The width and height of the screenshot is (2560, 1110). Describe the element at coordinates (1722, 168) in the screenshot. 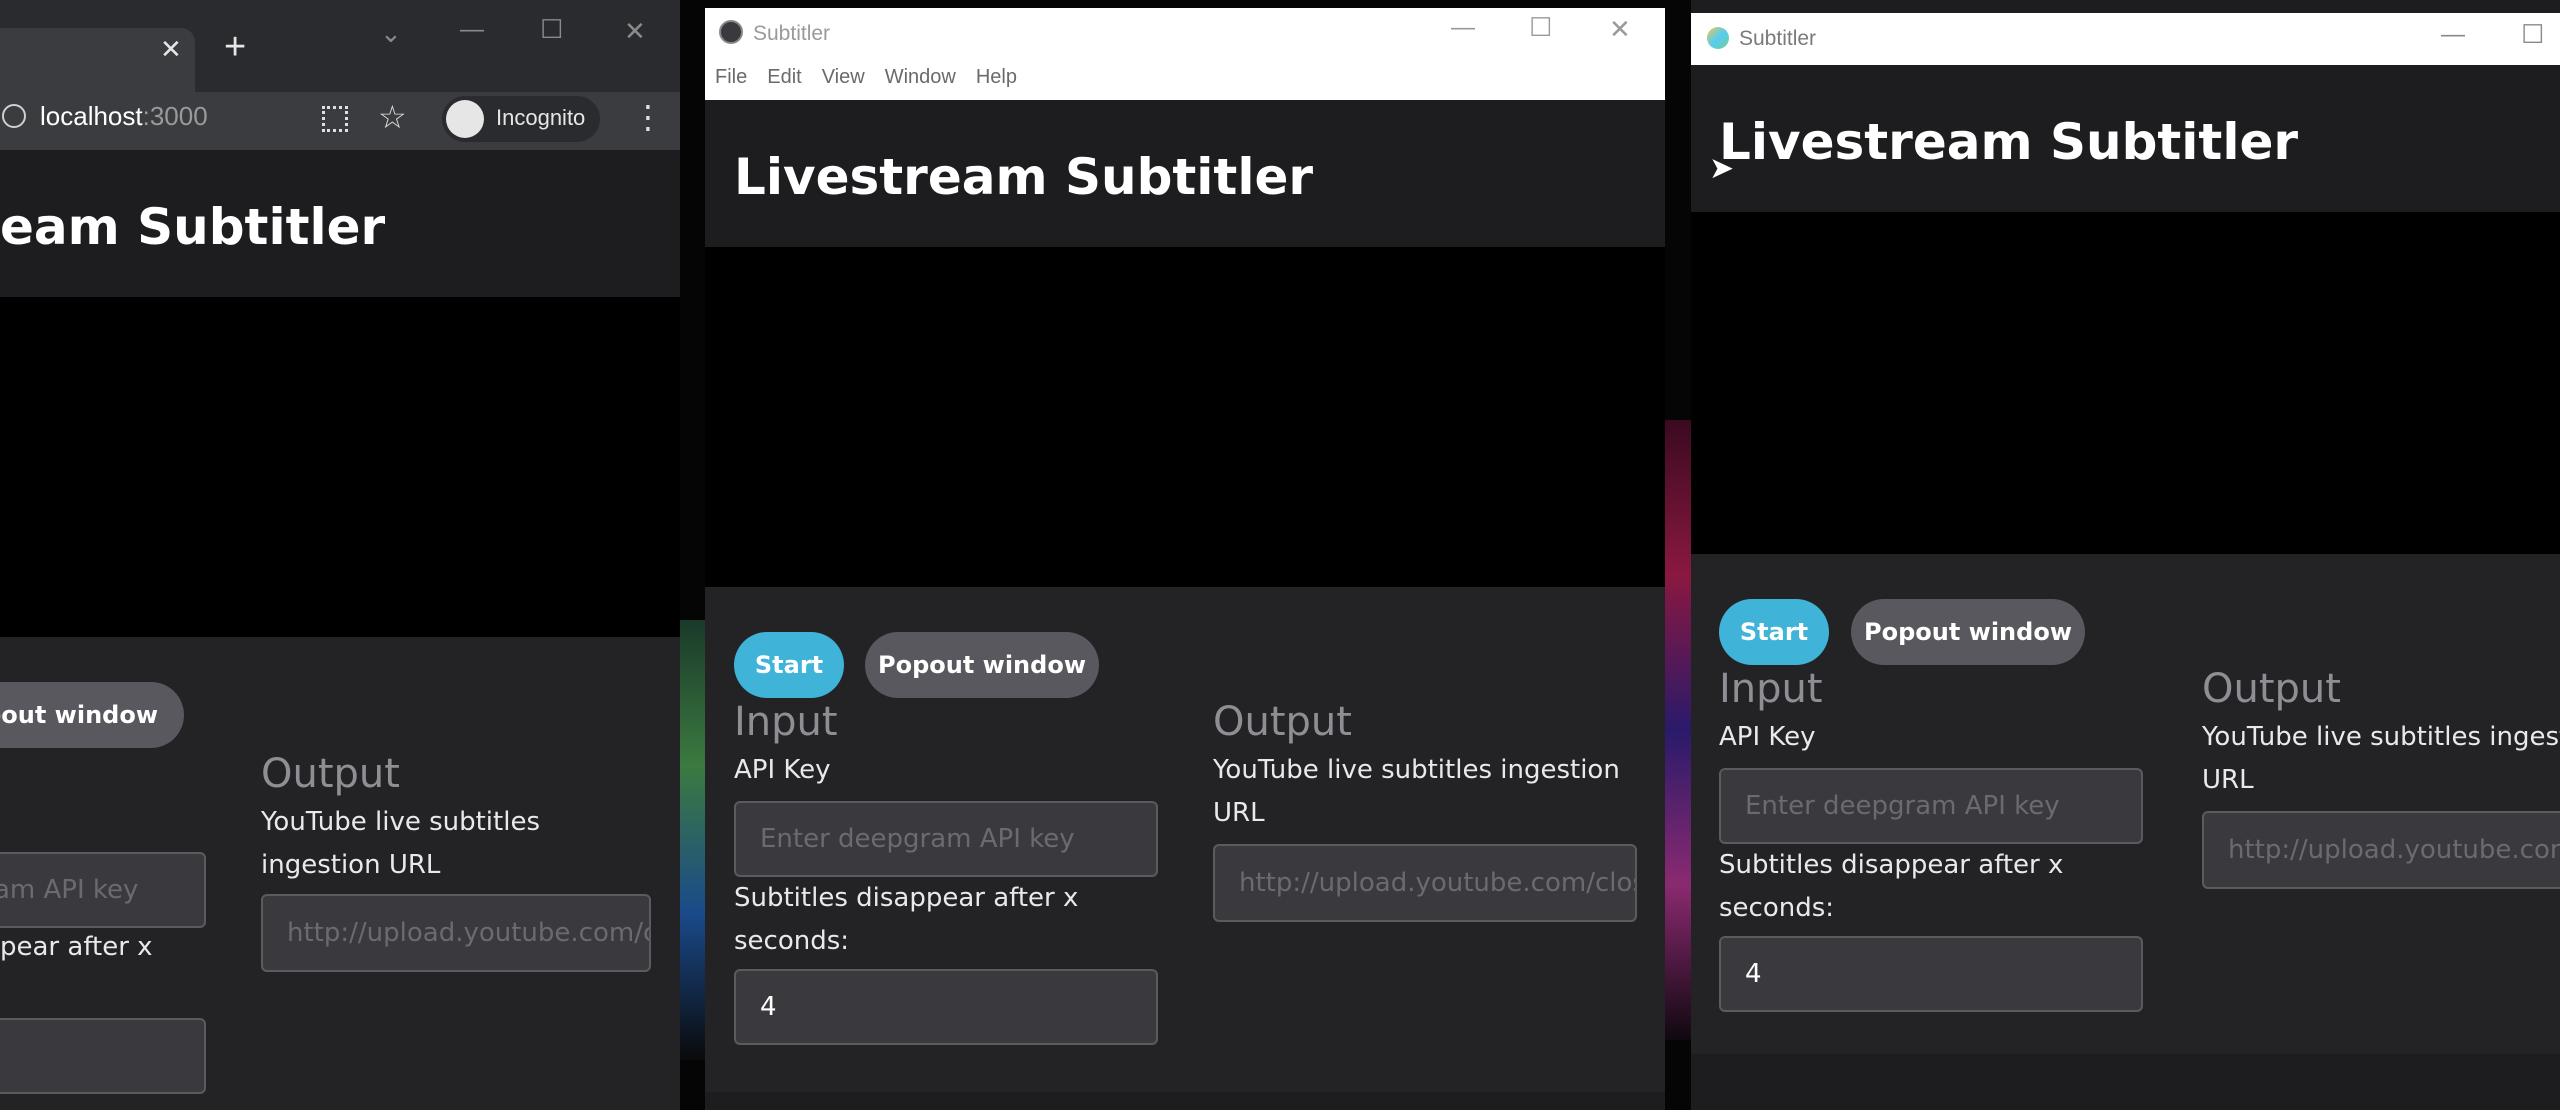

I see `mouse-cursor-icon: ➤` at that location.